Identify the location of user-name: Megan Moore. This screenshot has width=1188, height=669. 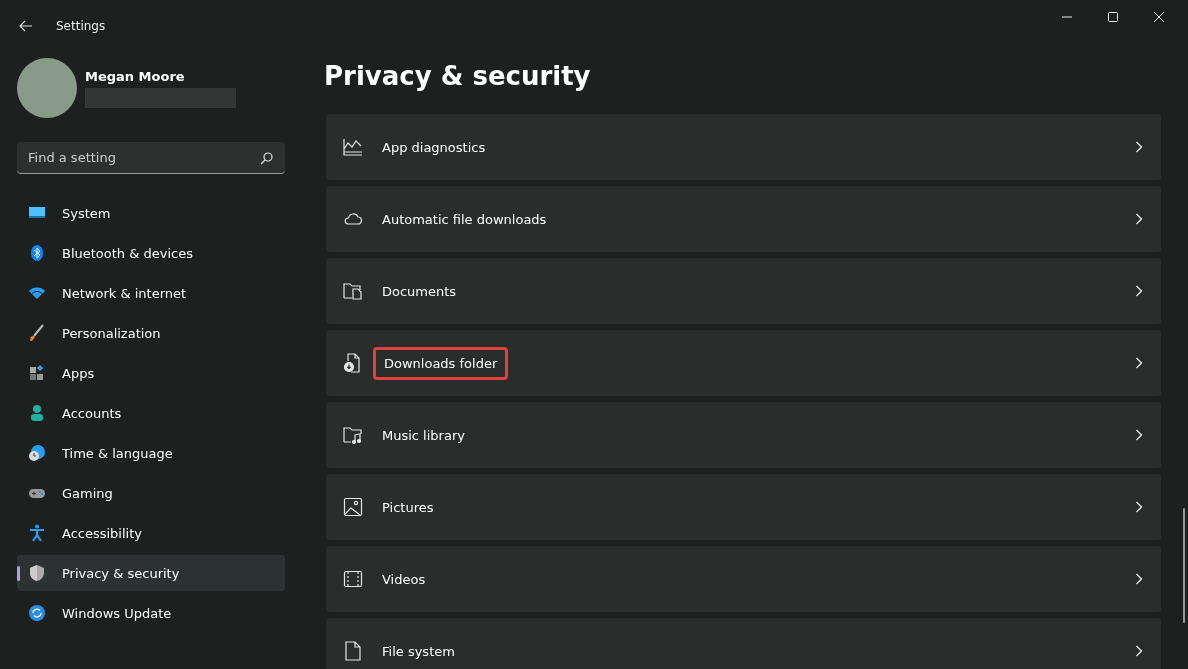
(135, 76).